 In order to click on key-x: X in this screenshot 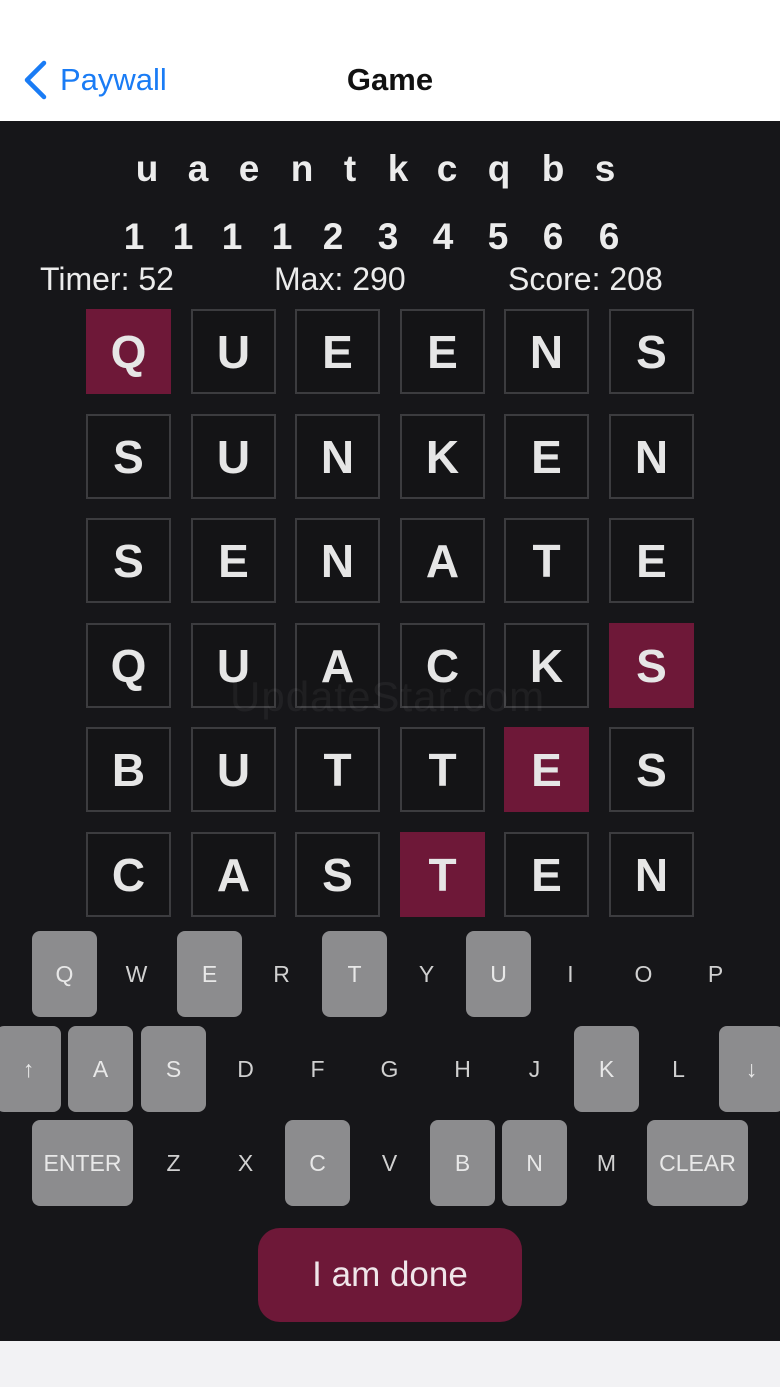, I will do `click(245, 1163)`.